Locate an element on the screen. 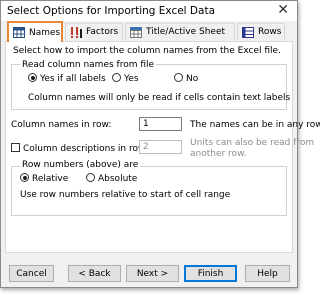 The image size is (320, 295). tab-strip: Names Factors Title/Active Sheet Rows is located at coordinates (149, 31).